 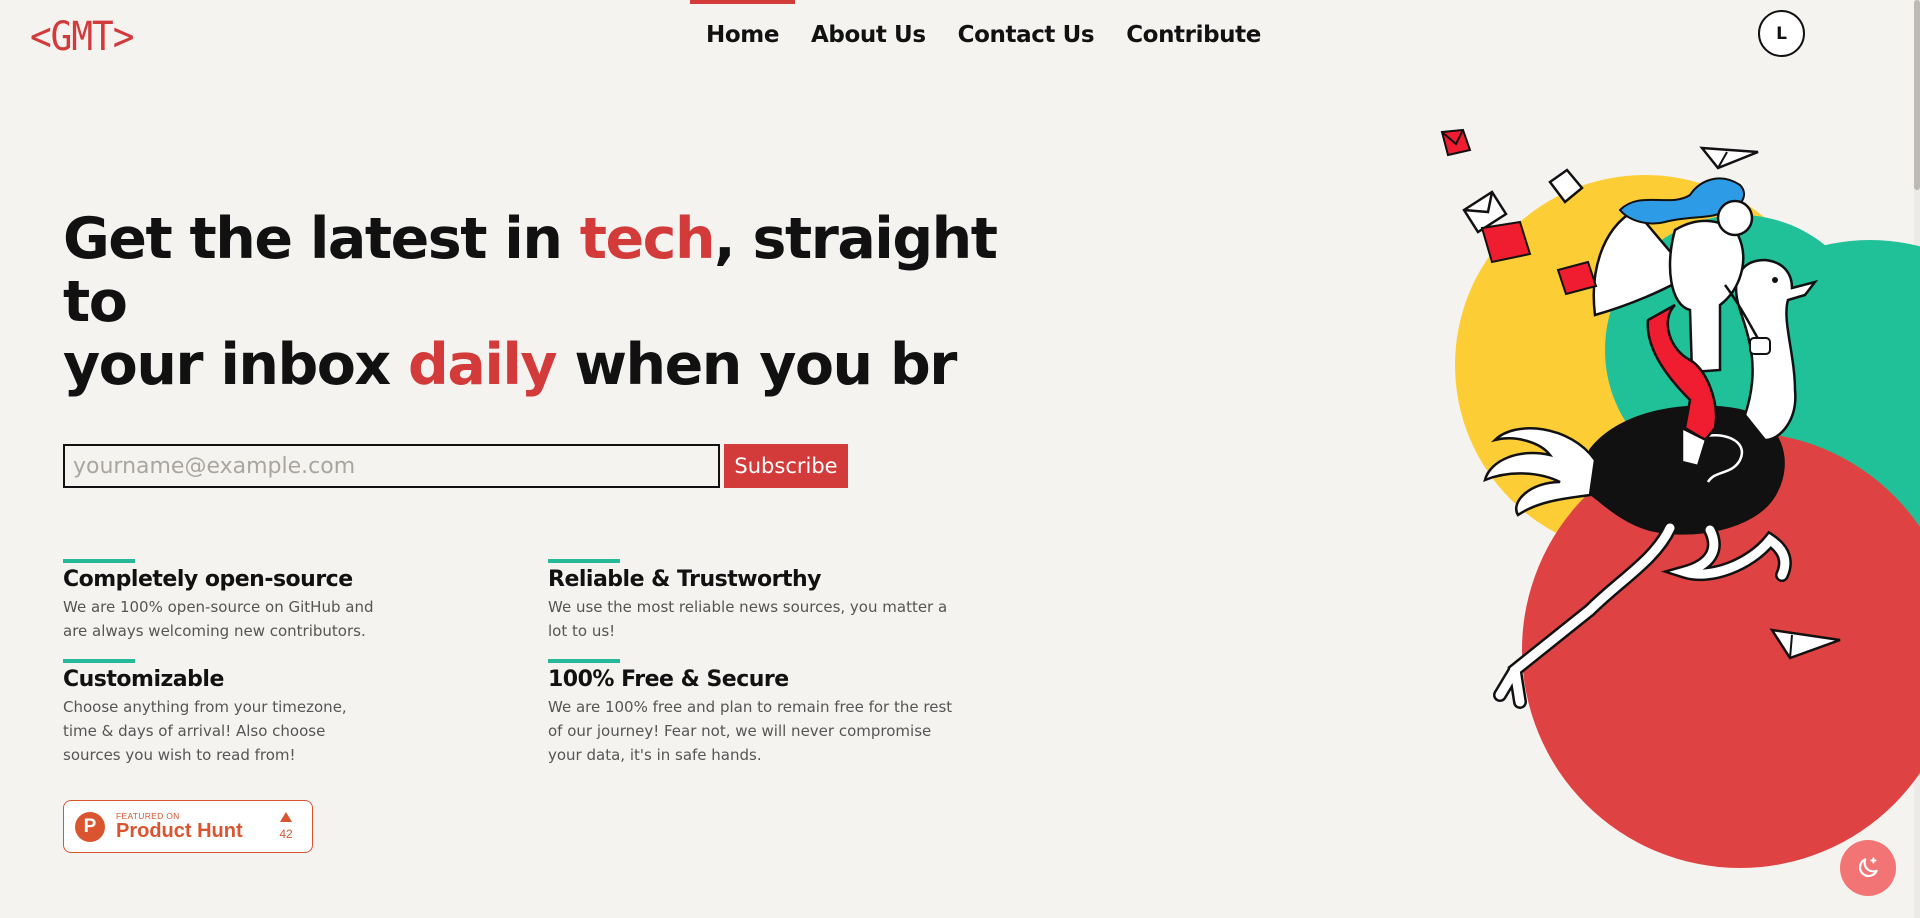 I want to click on main-nav: Home About Us Contact Us Contribute, so click(x=983, y=35).